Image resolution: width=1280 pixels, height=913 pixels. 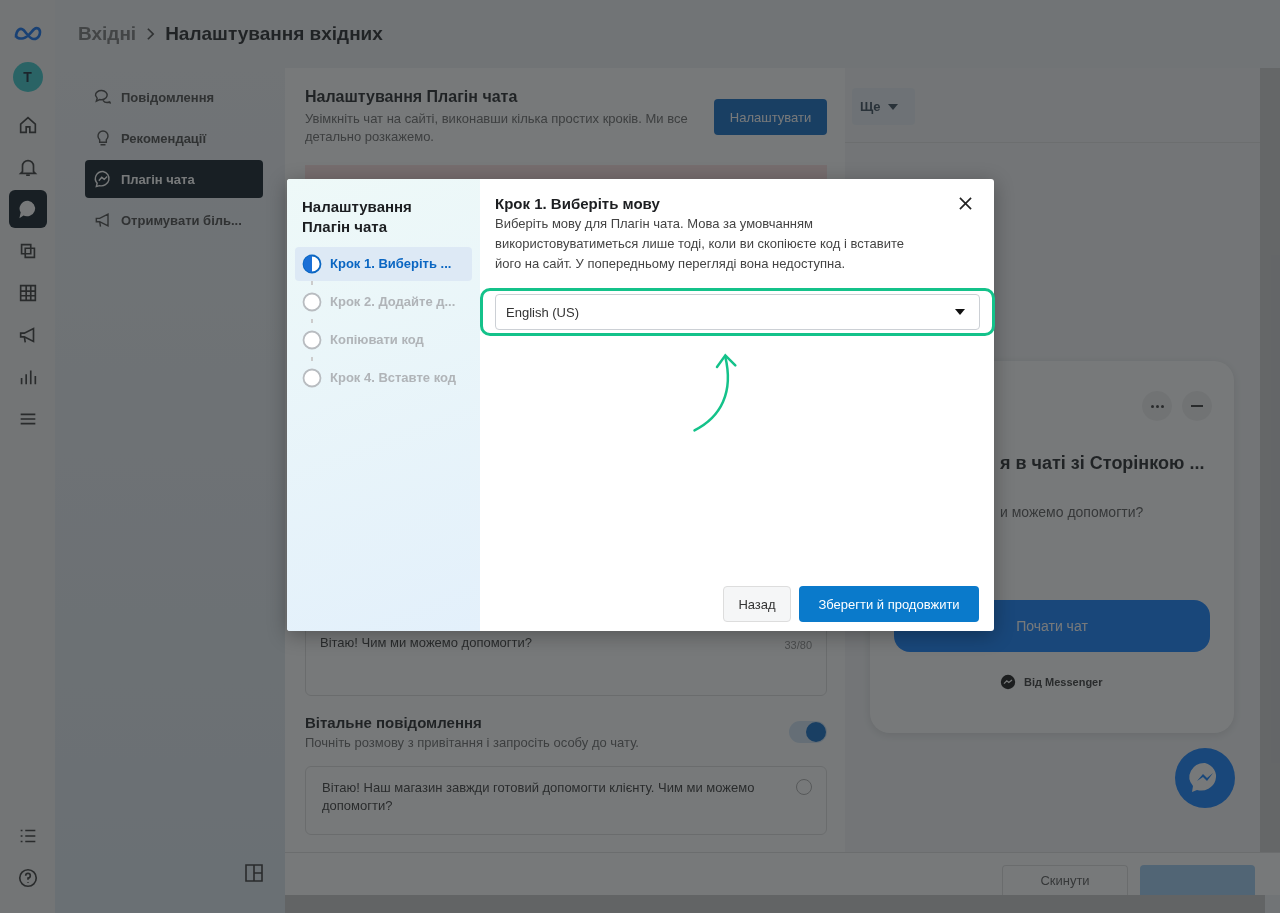 I want to click on chats-icon, so click(x=103, y=97).